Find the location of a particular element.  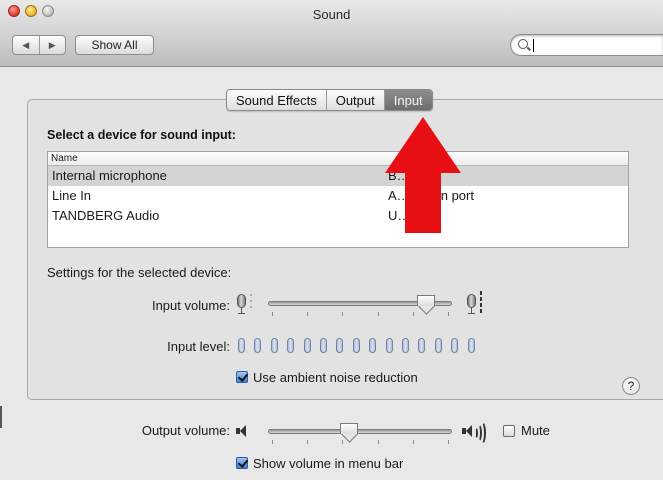

search-field is located at coordinates (586, 45).